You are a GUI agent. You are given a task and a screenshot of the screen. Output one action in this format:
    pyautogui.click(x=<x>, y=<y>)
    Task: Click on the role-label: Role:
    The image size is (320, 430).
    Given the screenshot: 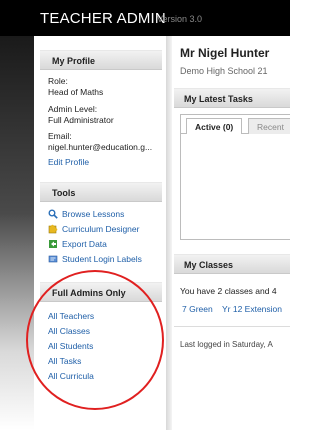 What is the action you would take?
    pyautogui.click(x=58, y=81)
    